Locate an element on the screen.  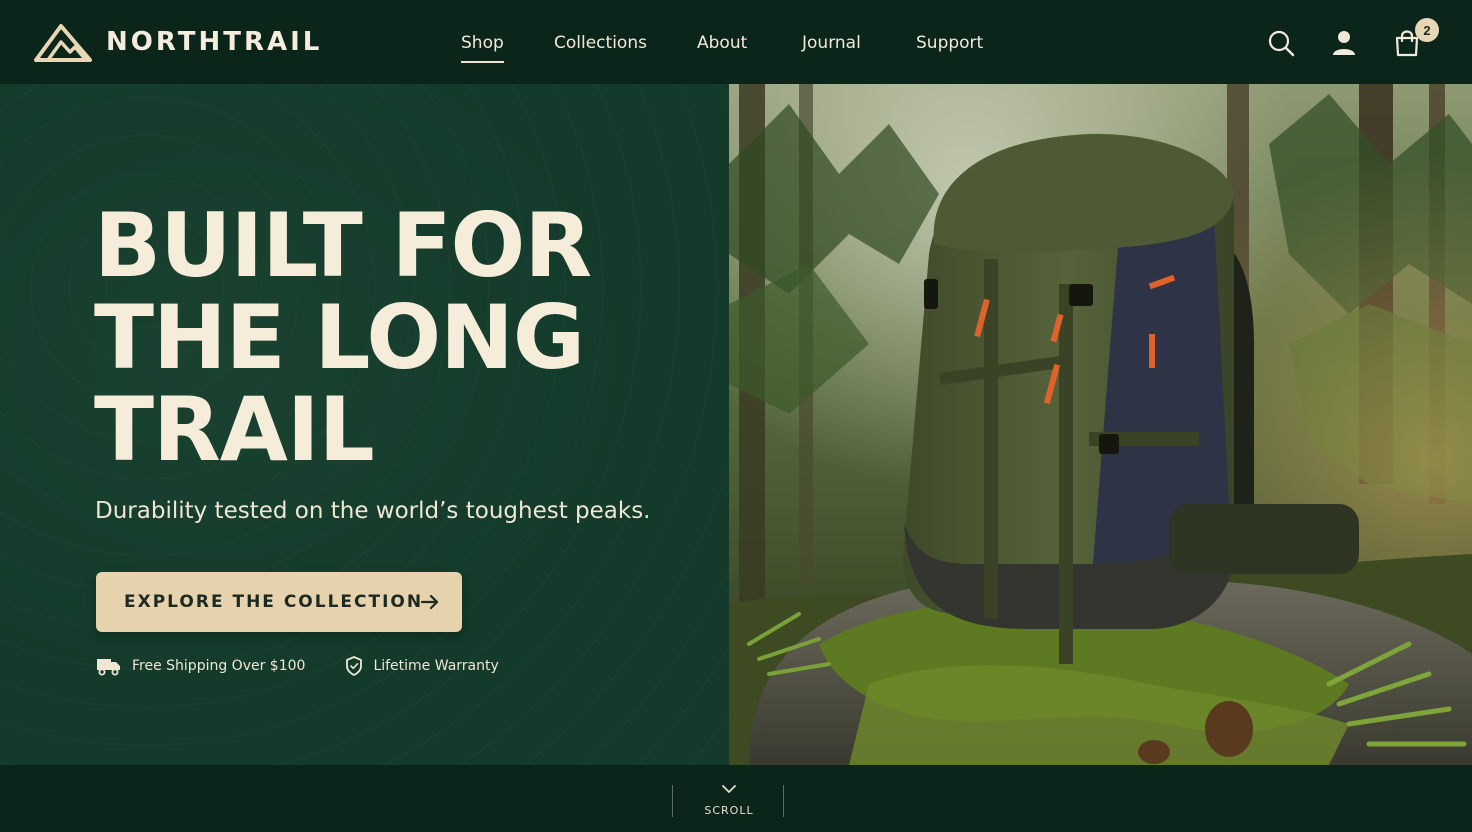
explore-collection-button: EXPLORE THE COLLECTION is located at coordinates (279, 602).